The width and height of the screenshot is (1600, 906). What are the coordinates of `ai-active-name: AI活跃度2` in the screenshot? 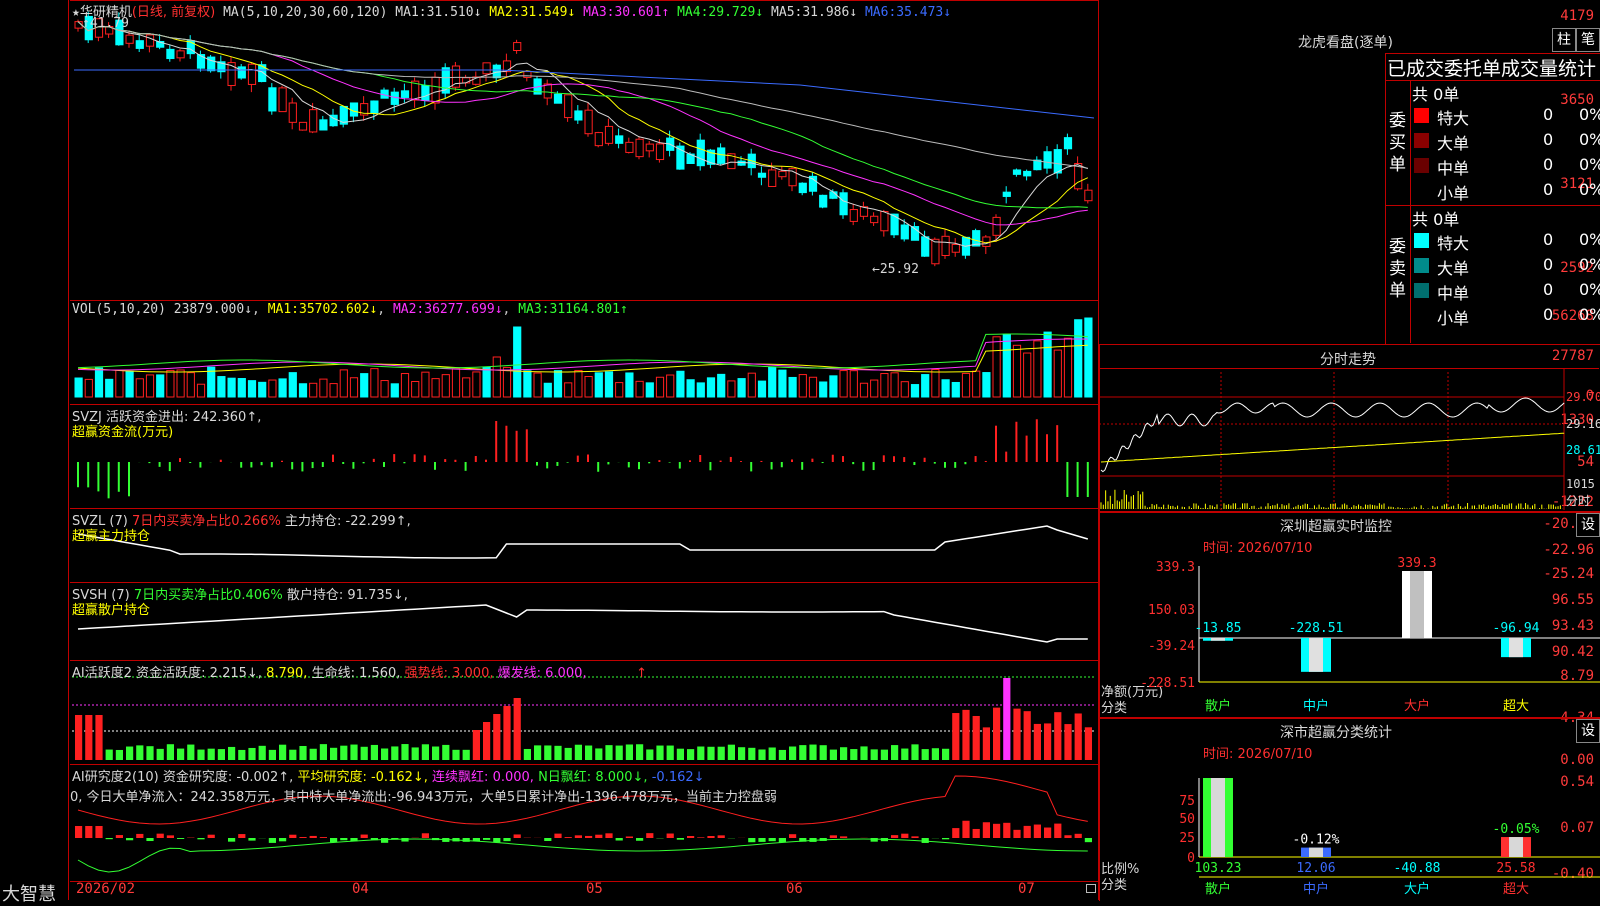 It's located at (102, 673).